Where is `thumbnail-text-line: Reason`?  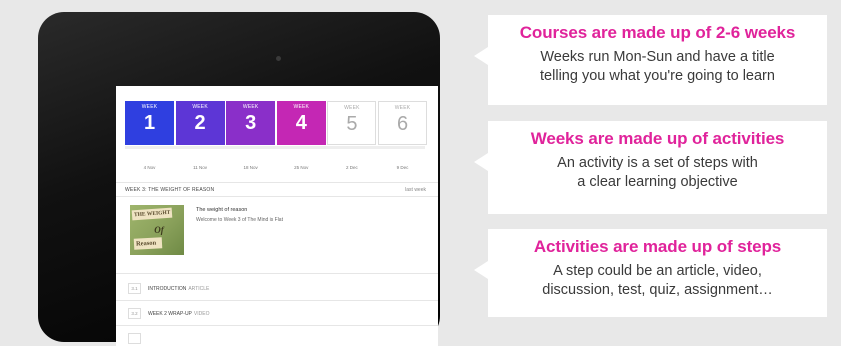
thumbnail-text-line: Reason is located at coordinates (148, 243).